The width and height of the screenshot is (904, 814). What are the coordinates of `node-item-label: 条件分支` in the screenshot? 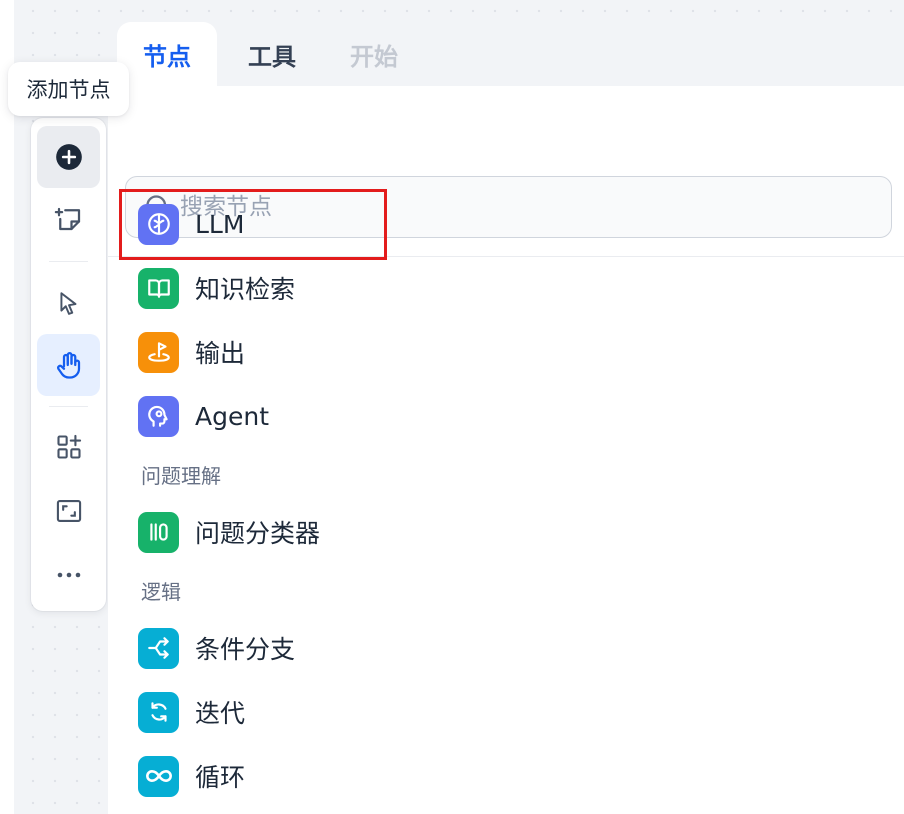 It's located at (245, 649).